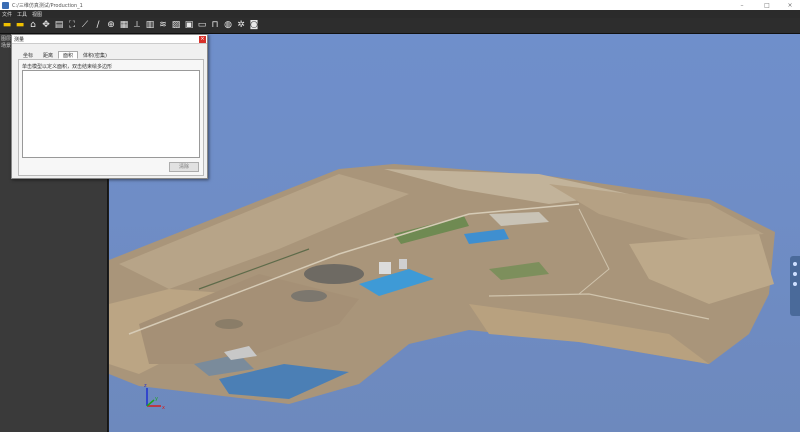 Image resolution: width=800 pixels, height=432 pixels. What do you see at coordinates (67, 67) in the screenshot?
I see `area-hint-text: 单击模型以定义面积，双击结束绘多边形` at bounding box center [67, 67].